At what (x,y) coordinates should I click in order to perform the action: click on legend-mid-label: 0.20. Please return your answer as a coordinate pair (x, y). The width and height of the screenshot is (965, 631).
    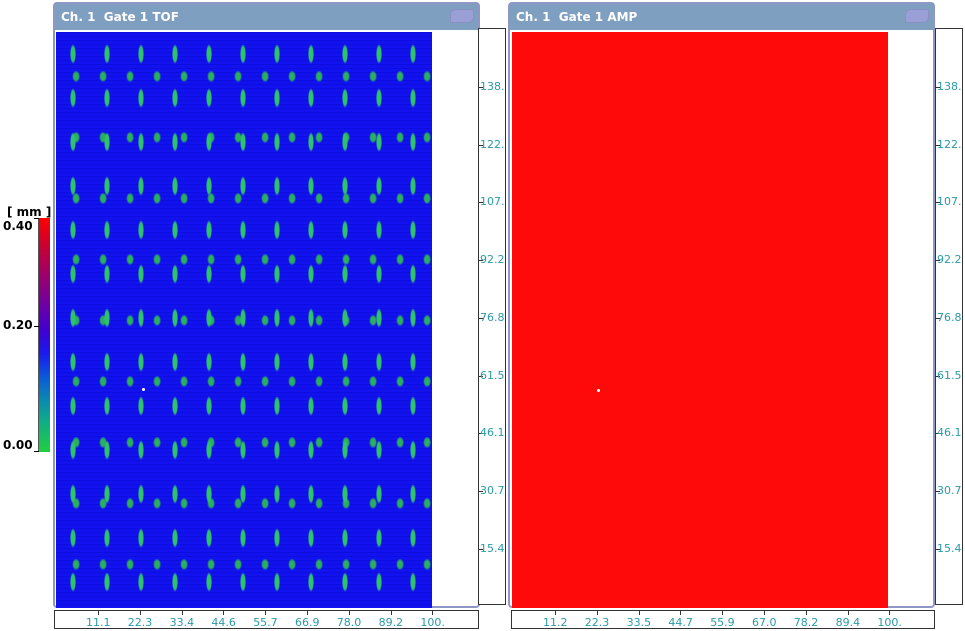
    Looking at the image, I should click on (18, 325).